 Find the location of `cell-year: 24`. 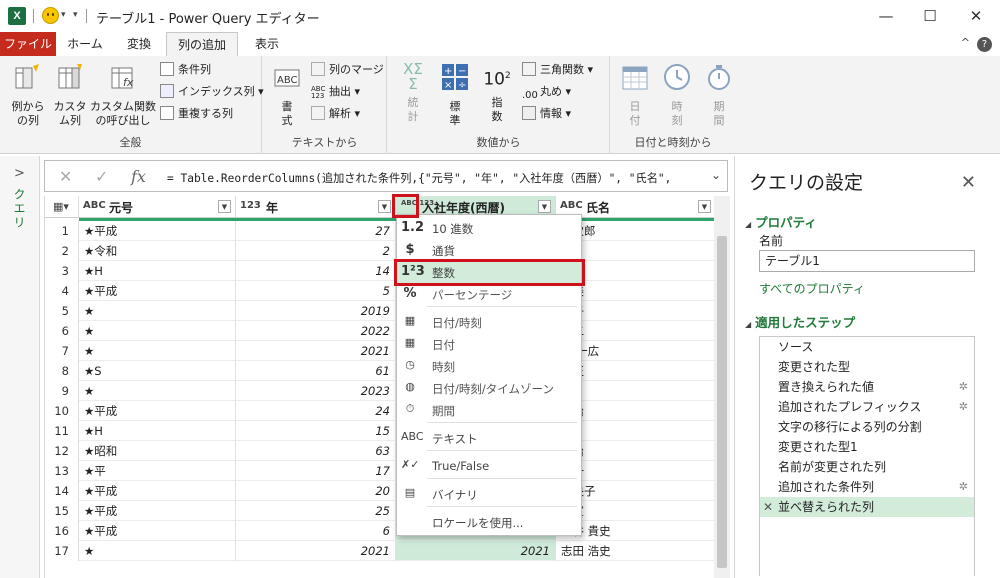

cell-year: 24 is located at coordinates (316, 411).